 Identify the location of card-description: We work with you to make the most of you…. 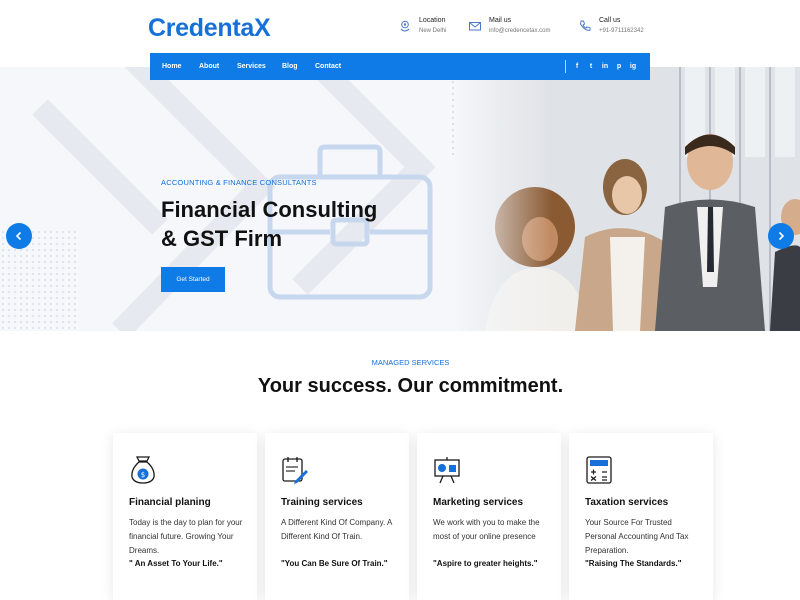
(486, 529).